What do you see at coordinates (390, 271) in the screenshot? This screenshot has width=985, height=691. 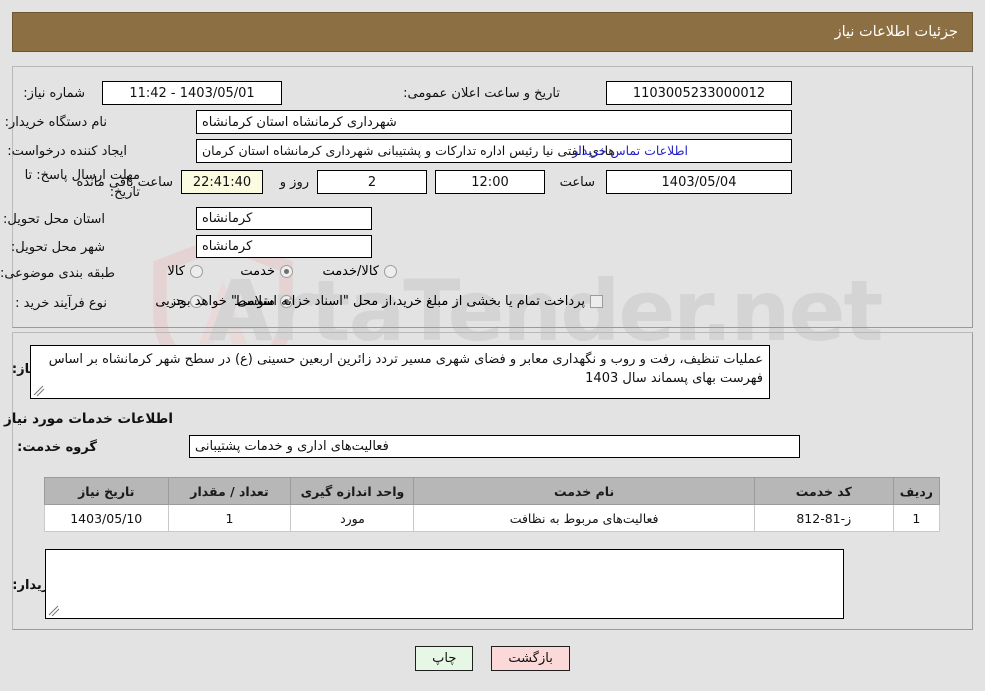 I see `radio-kala-khedmat-icon` at bounding box center [390, 271].